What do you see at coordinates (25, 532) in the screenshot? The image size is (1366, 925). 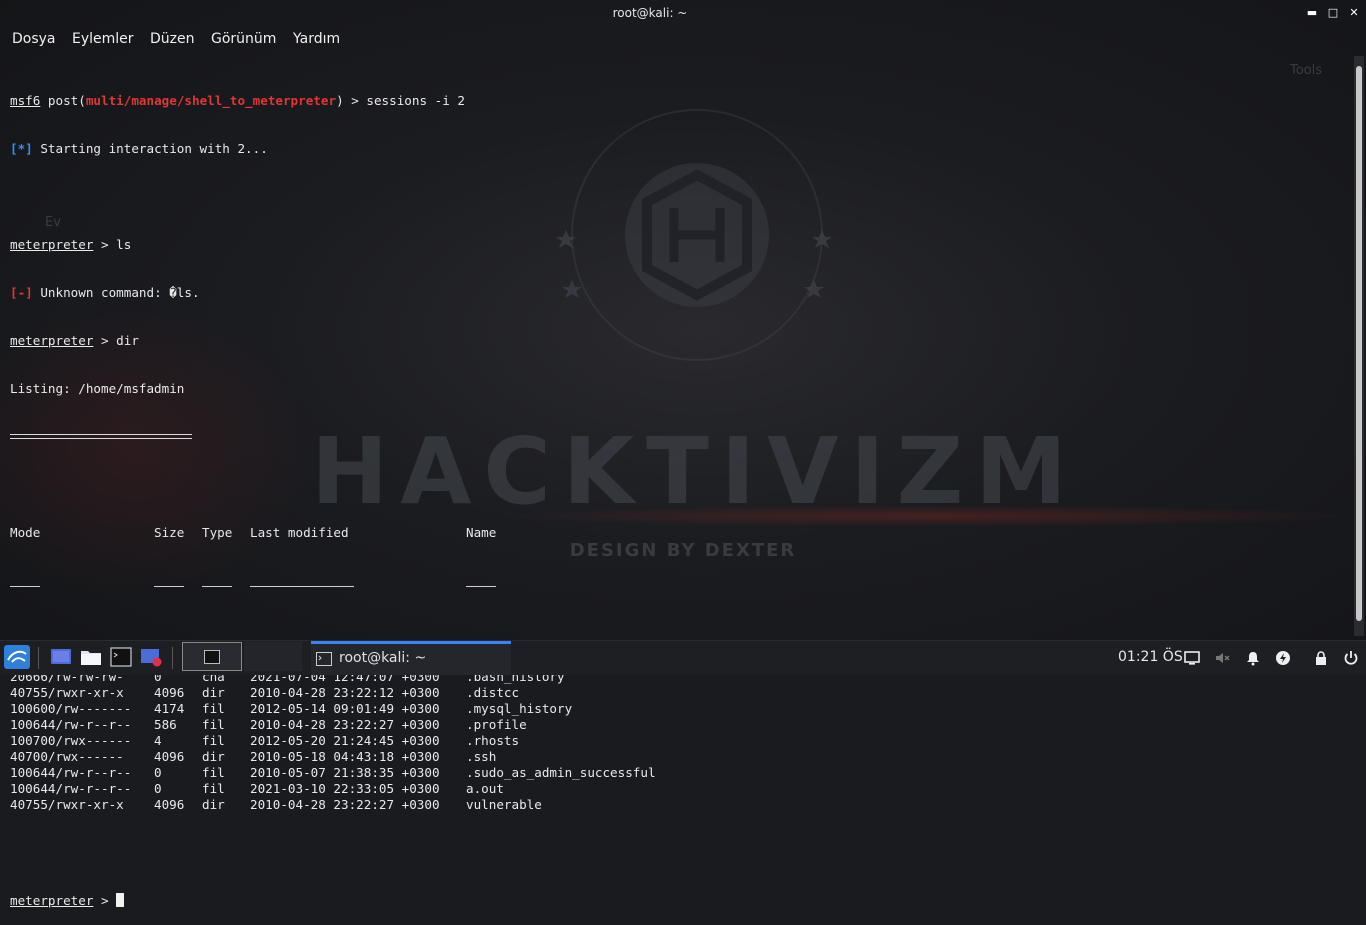 I see `header-mode: Mode` at bounding box center [25, 532].